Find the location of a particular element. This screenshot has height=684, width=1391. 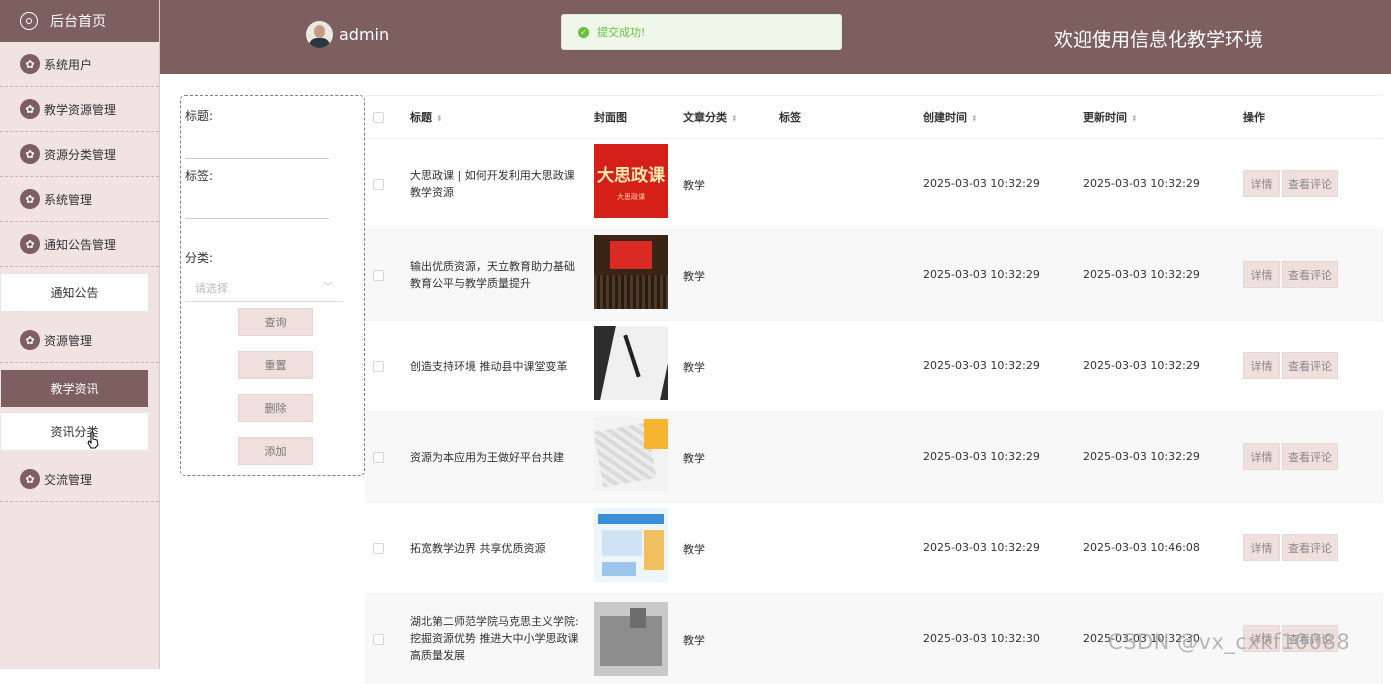

col-cover: 封面图 is located at coordinates (610, 117).